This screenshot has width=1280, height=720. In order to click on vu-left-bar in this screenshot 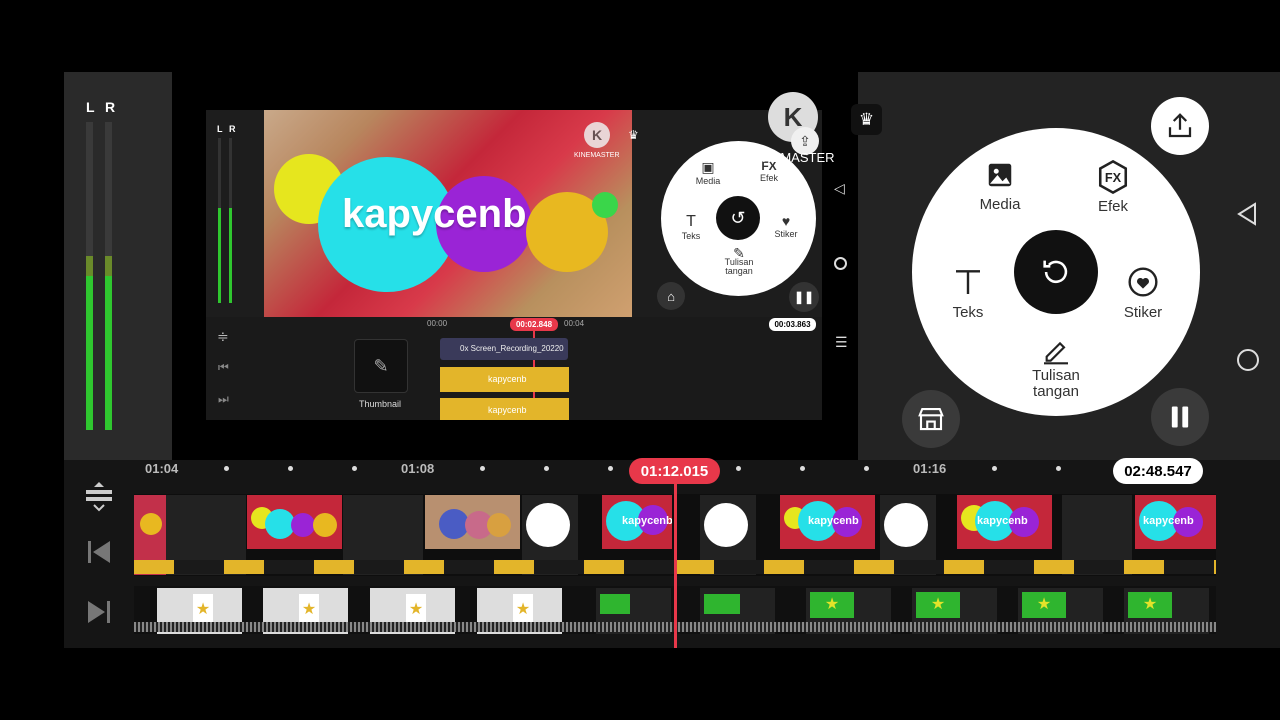, I will do `click(89, 276)`.